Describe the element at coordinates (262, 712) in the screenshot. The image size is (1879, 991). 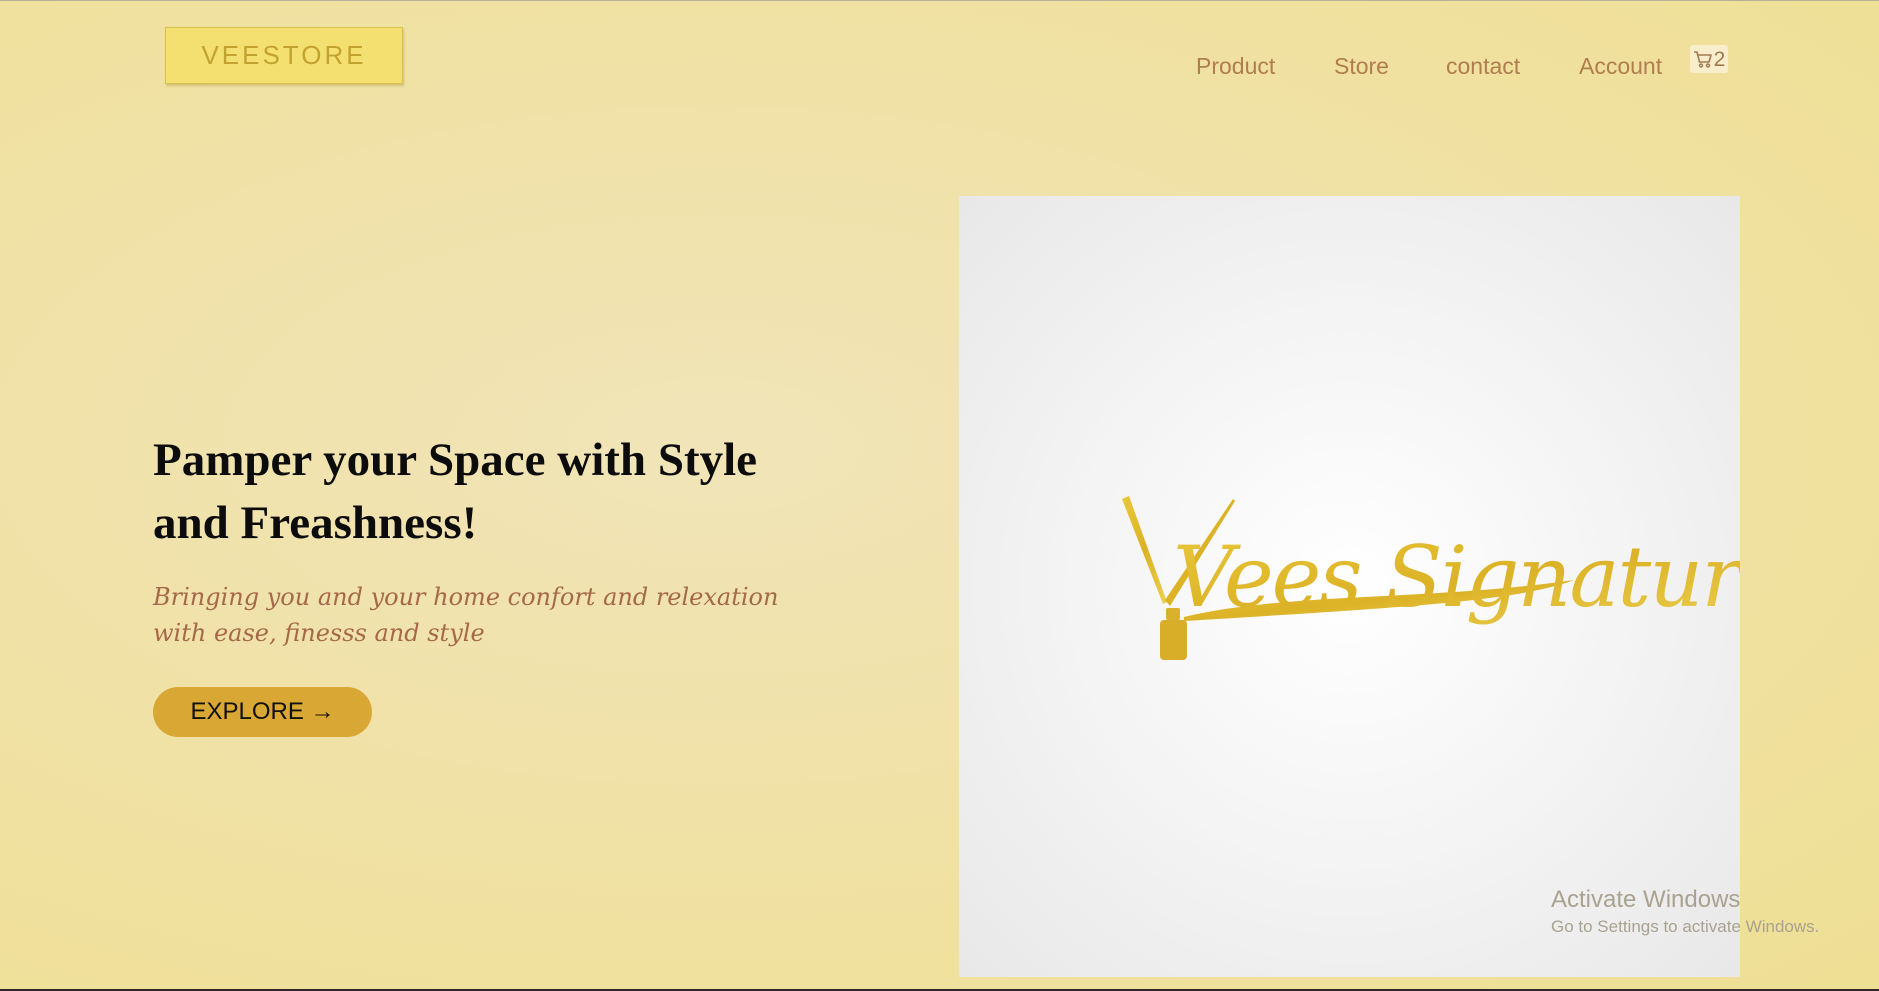
I see `explore-button: EXPLORE →` at that location.